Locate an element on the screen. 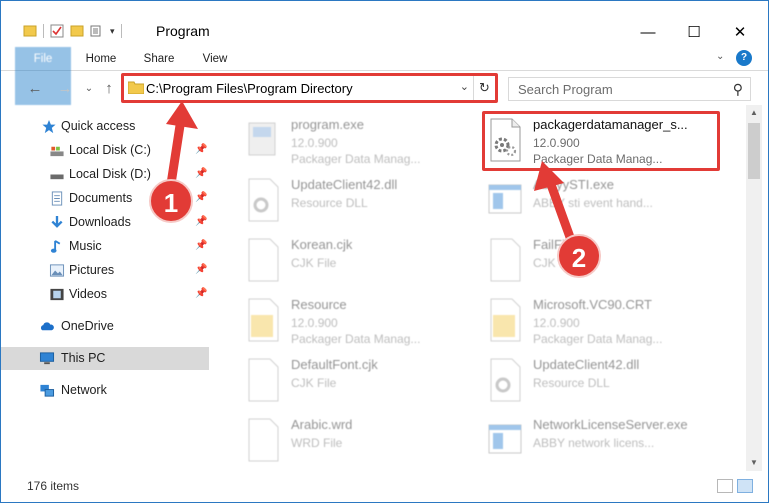 Image resolution: width=769 pixels, height=504 pixels. recent-locations-button: ⌄ is located at coordinates (89, 89).